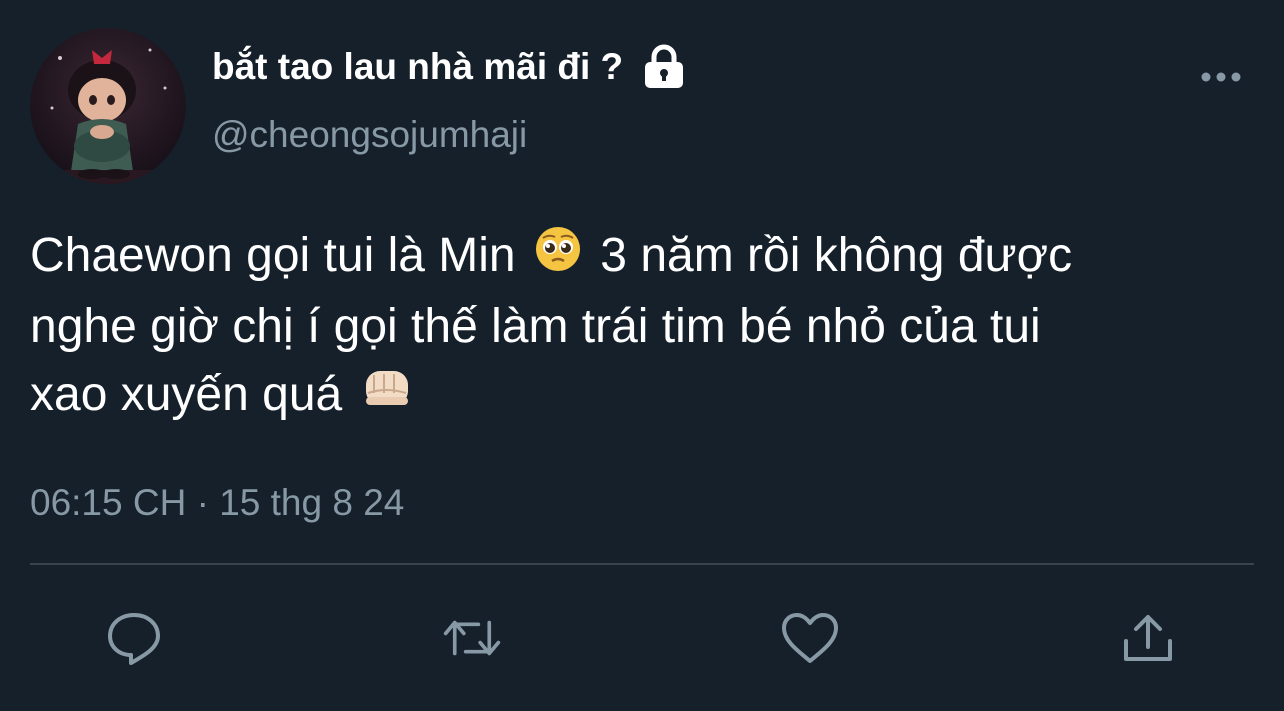 Image resolution: width=1284 pixels, height=711 pixels. I want to click on reply-button, so click(134, 638).